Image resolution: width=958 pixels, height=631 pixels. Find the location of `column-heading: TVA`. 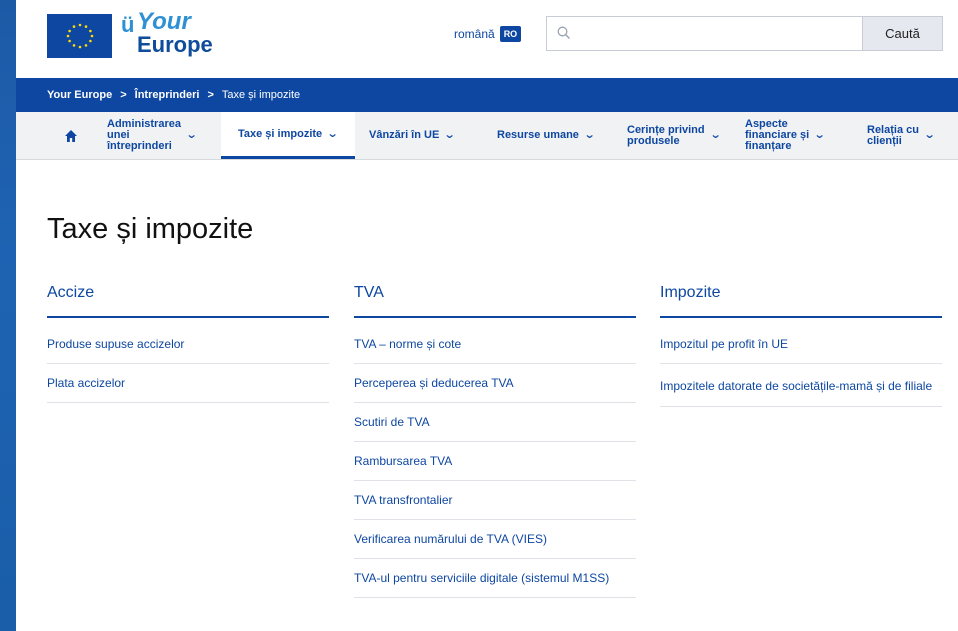

column-heading: TVA is located at coordinates (495, 301).